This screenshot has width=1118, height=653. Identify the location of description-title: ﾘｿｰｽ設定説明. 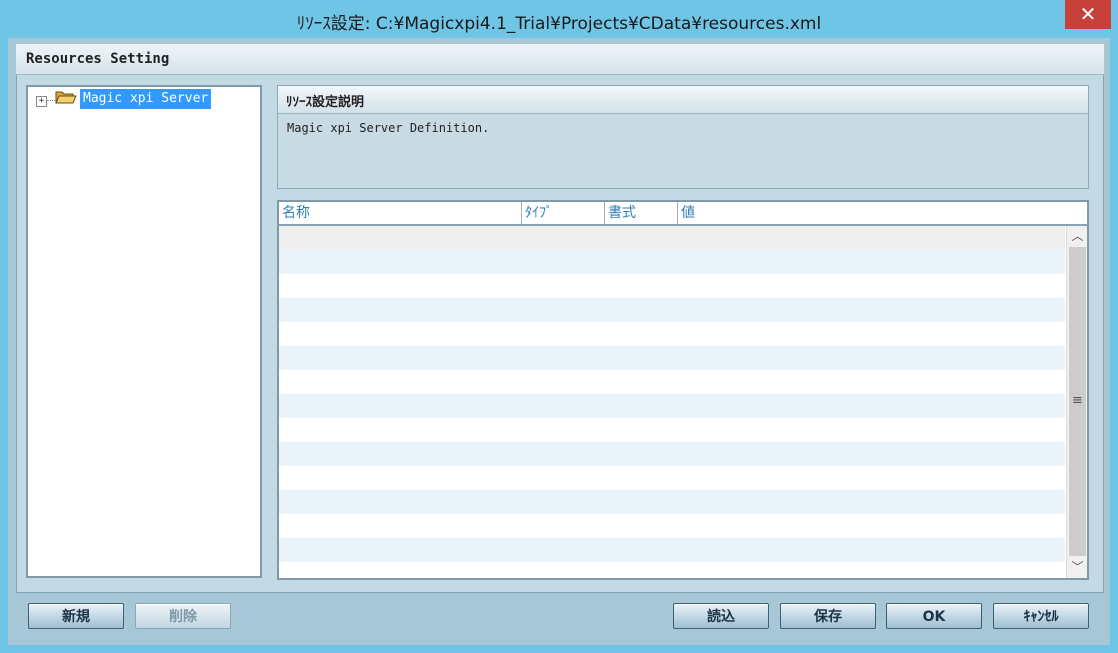
(325, 102).